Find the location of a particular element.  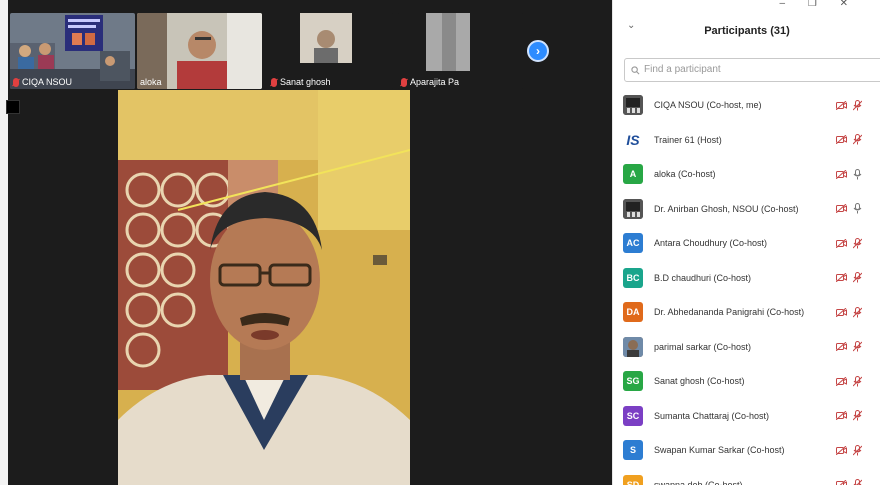

avatar: DA is located at coordinates (633, 312).